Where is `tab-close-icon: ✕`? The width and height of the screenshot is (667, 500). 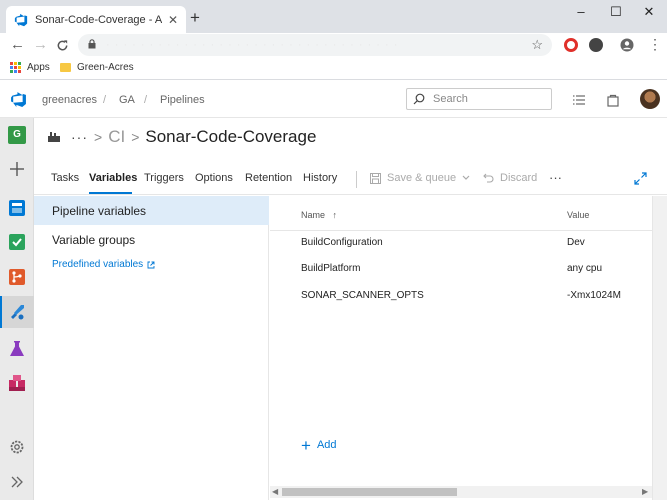
tab-close-icon: ✕ is located at coordinates (173, 20).